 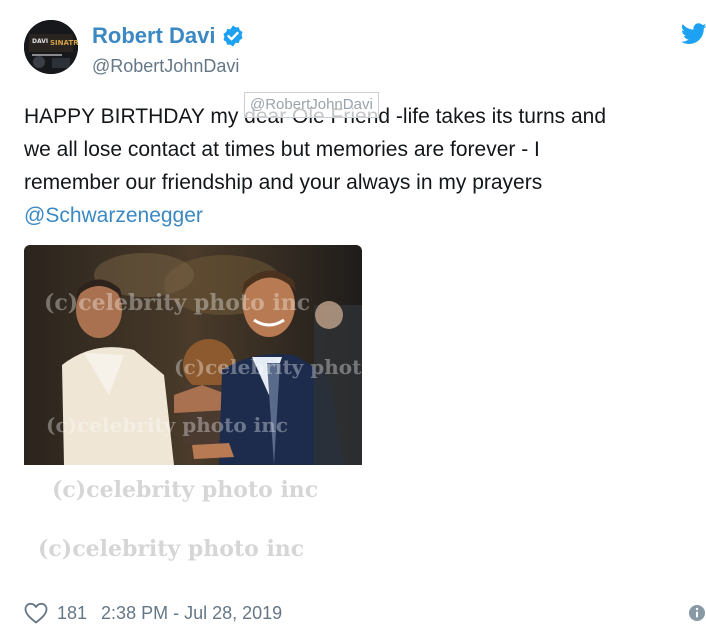 What do you see at coordinates (40, 41) in the screenshot?
I see `svg-text: DAVI` at bounding box center [40, 41].